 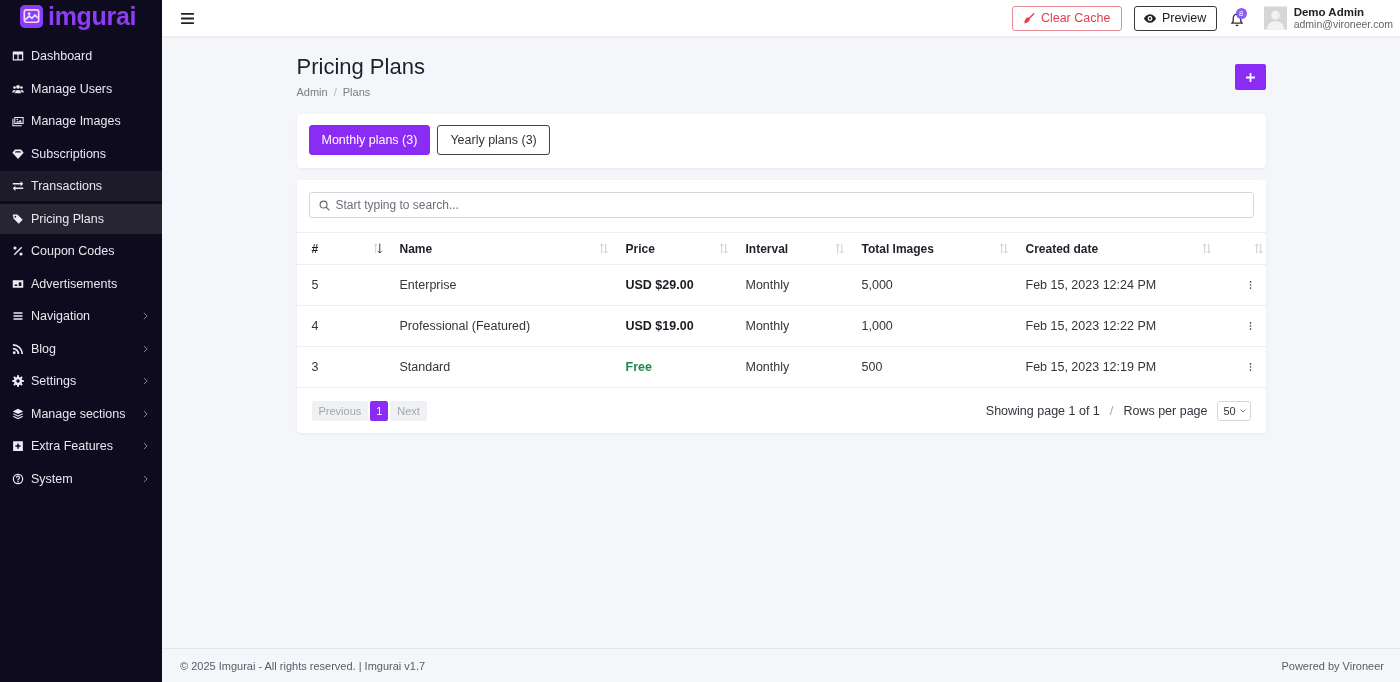 What do you see at coordinates (315, 367) in the screenshot?
I see `plan-id: 3` at bounding box center [315, 367].